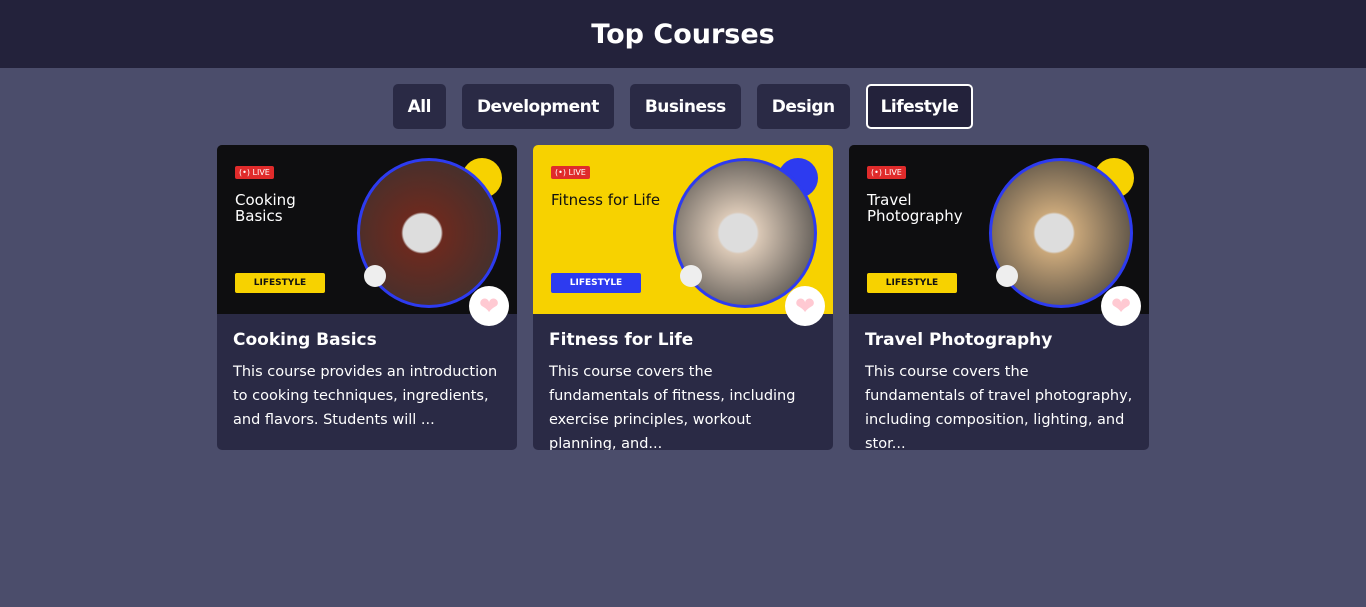 Image resolution: width=1366 pixels, height=607 pixels. I want to click on filter-design: Design, so click(803, 106).